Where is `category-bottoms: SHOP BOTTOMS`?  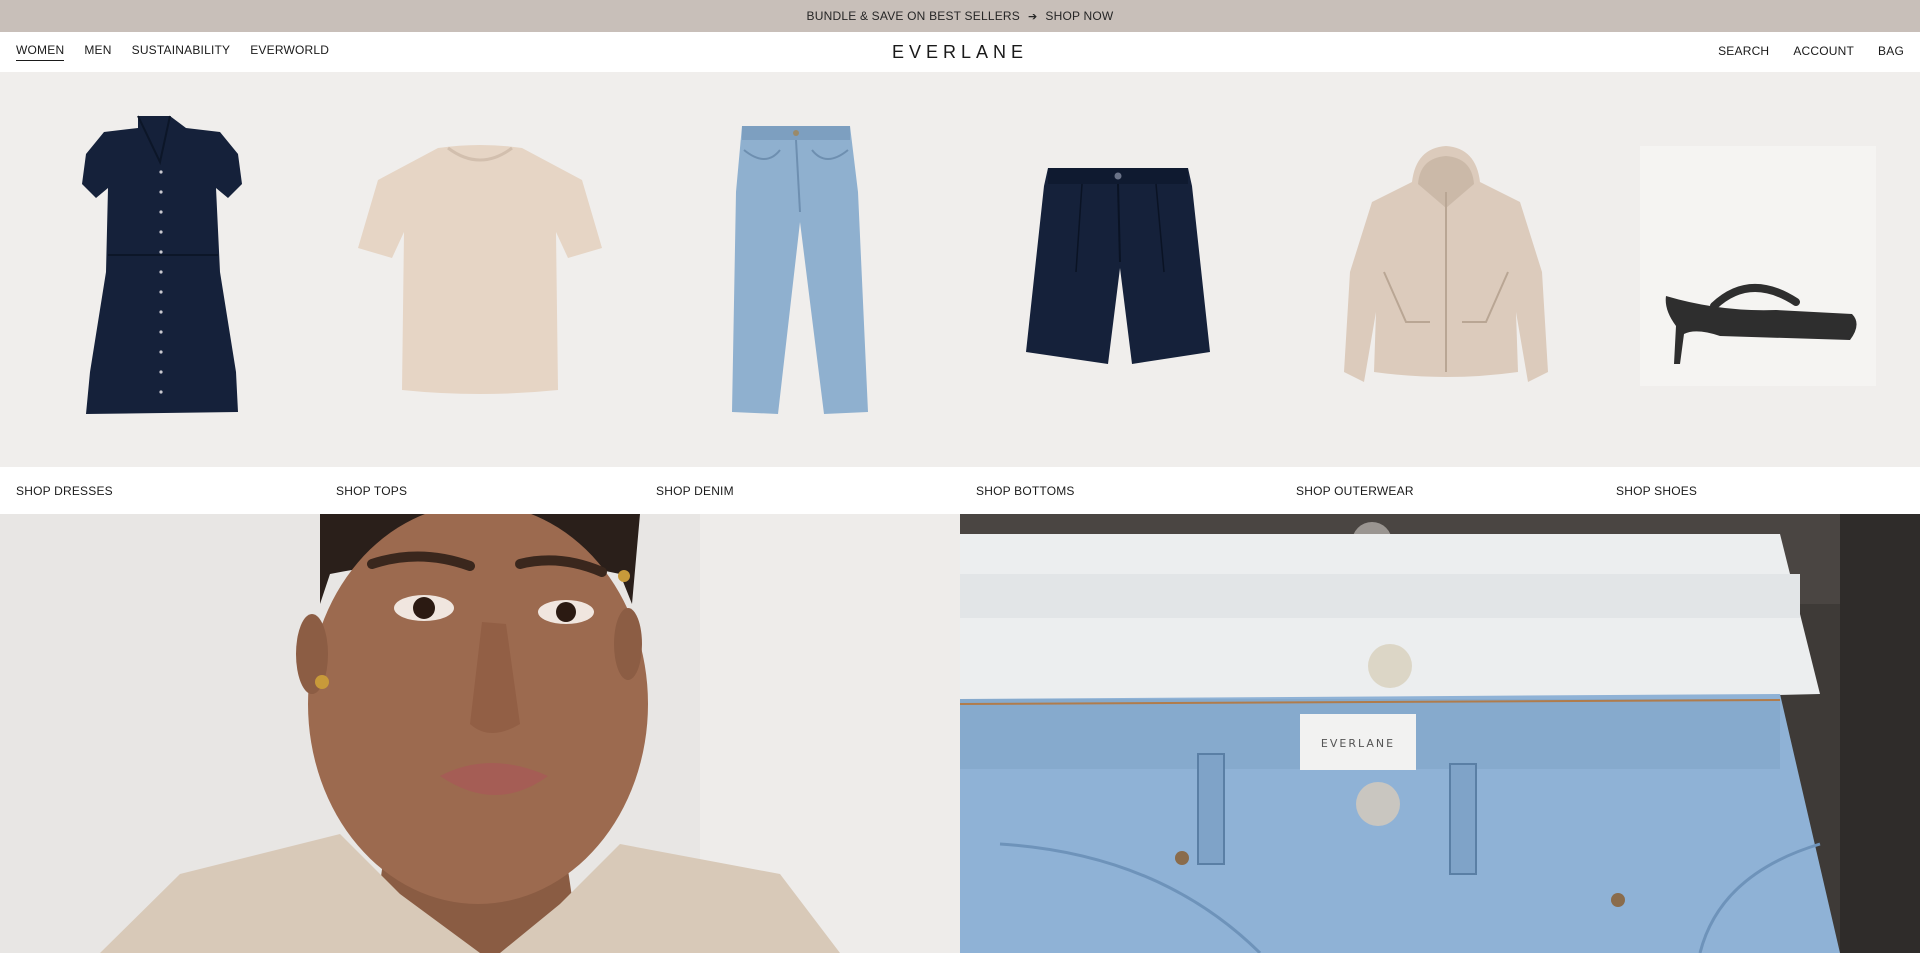
category-bottoms: SHOP BOTTOMS is located at coordinates (1120, 293).